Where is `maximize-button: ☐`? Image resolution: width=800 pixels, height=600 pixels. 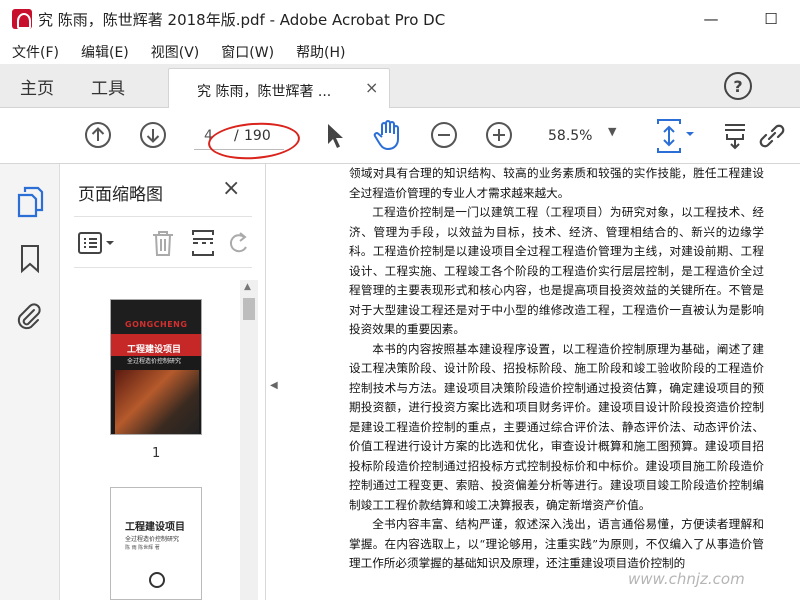
maximize-button: ☐ is located at coordinates (771, 19).